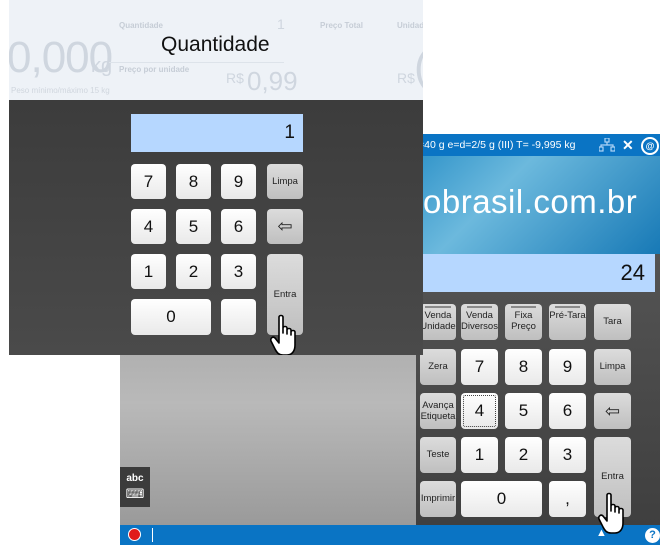 The width and height of the screenshot is (660, 545). I want to click on quantity-value-faded: 1, so click(281, 24).